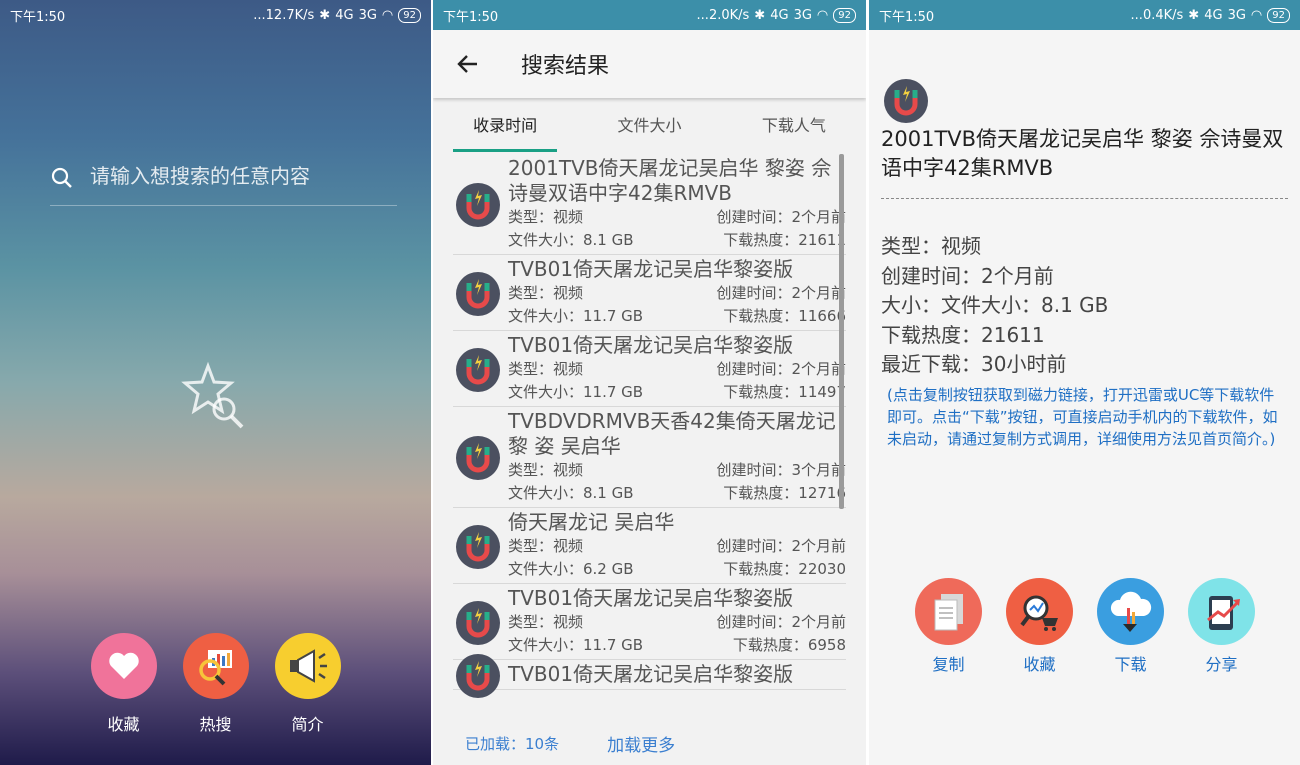 This screenshot has height=765, width=1300. Describe the element at coordinates (512, 744) in the screenshot. I see `loaded-count: 已加载：10条` at that location.